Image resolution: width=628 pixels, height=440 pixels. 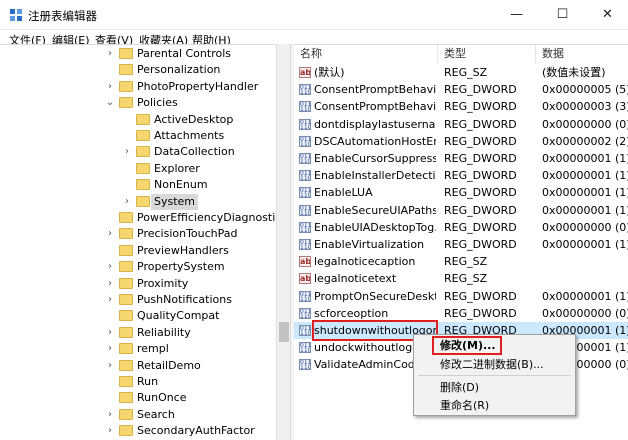 I want to click on column-header-type: 类型, so click(x=487, y=54).